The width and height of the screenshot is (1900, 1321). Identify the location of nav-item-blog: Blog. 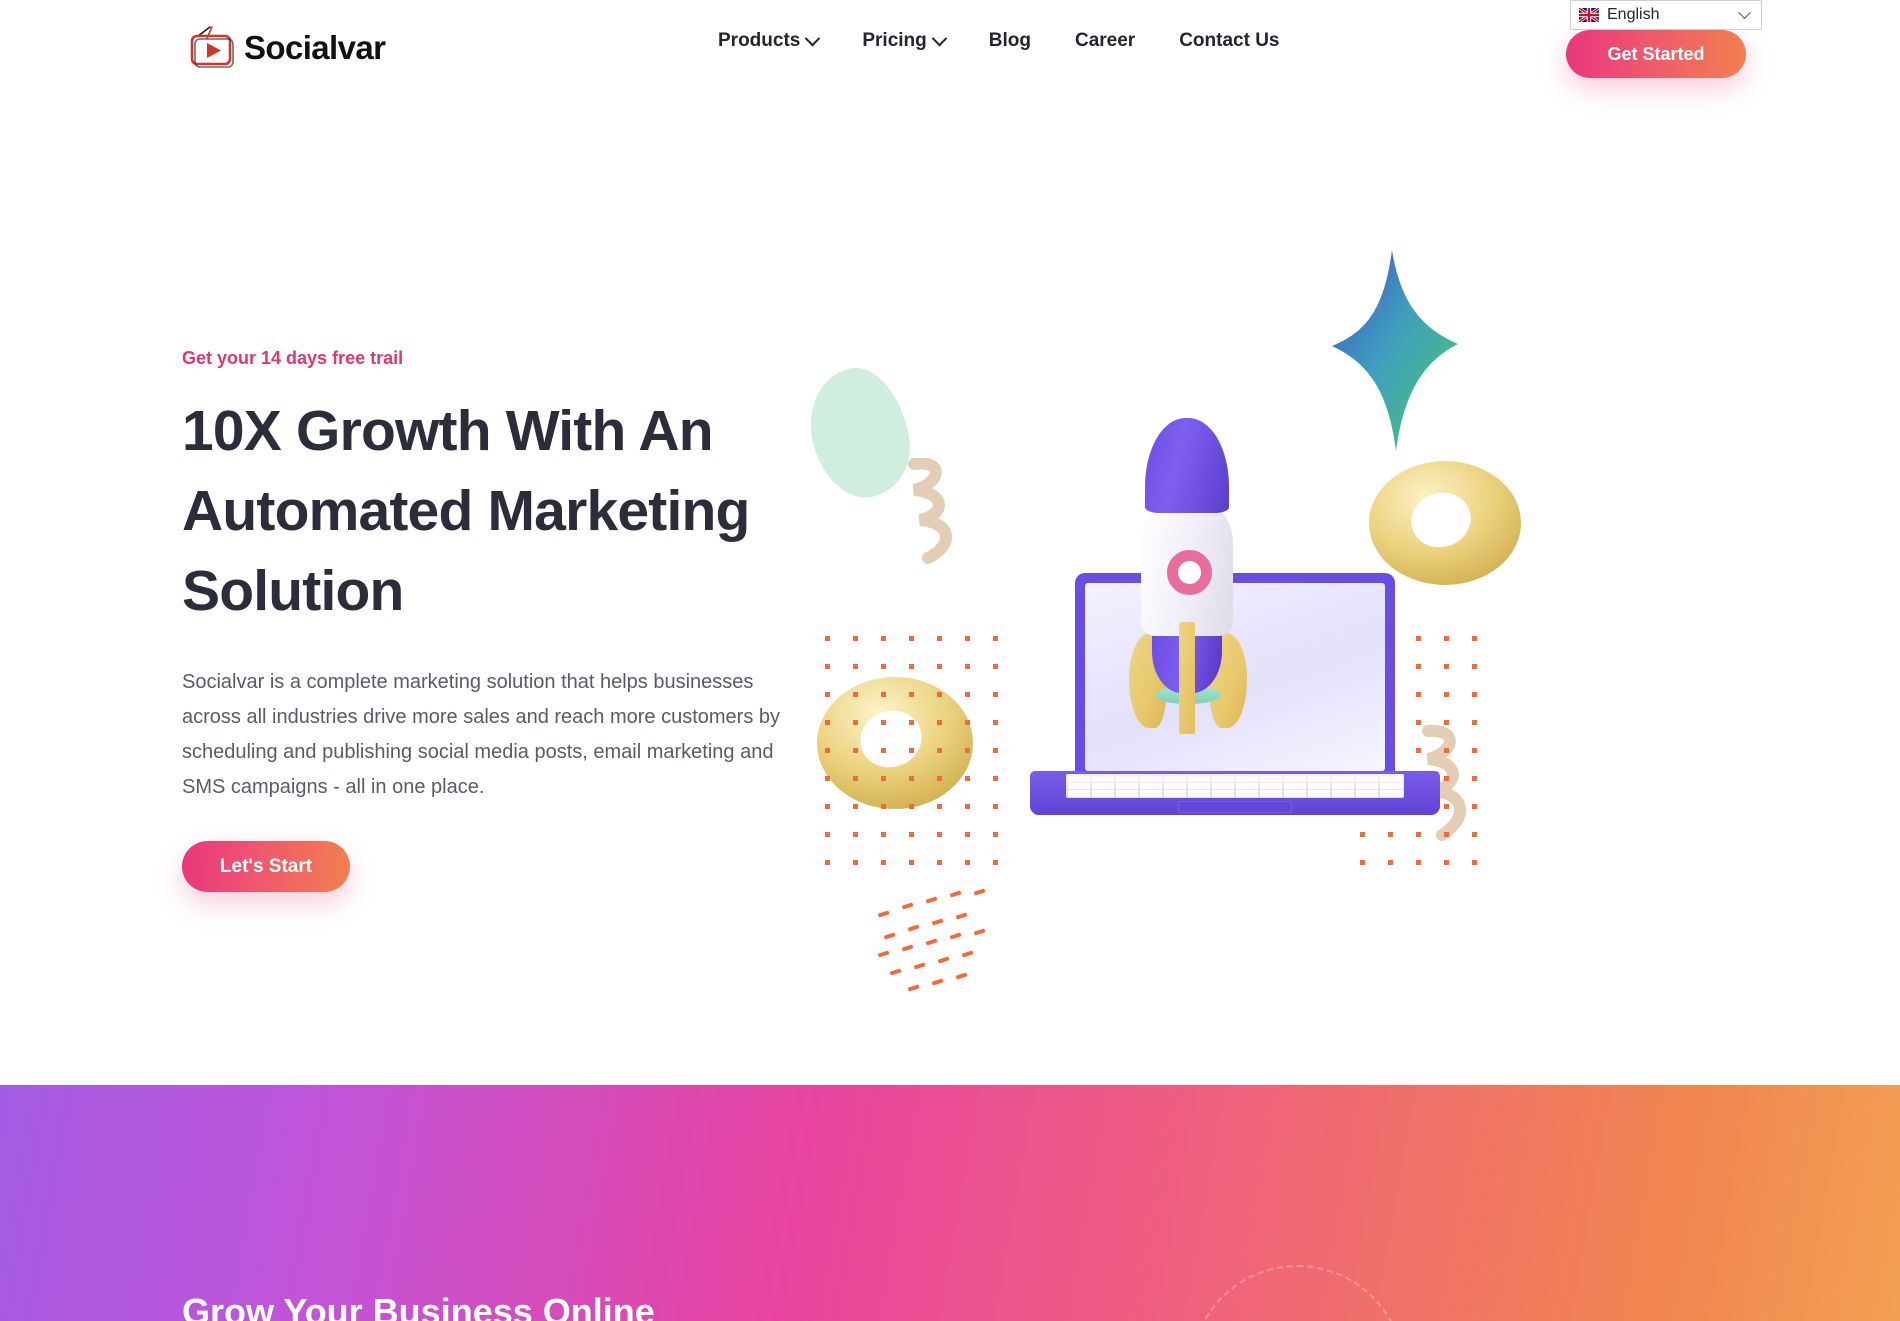
(1010, 41).